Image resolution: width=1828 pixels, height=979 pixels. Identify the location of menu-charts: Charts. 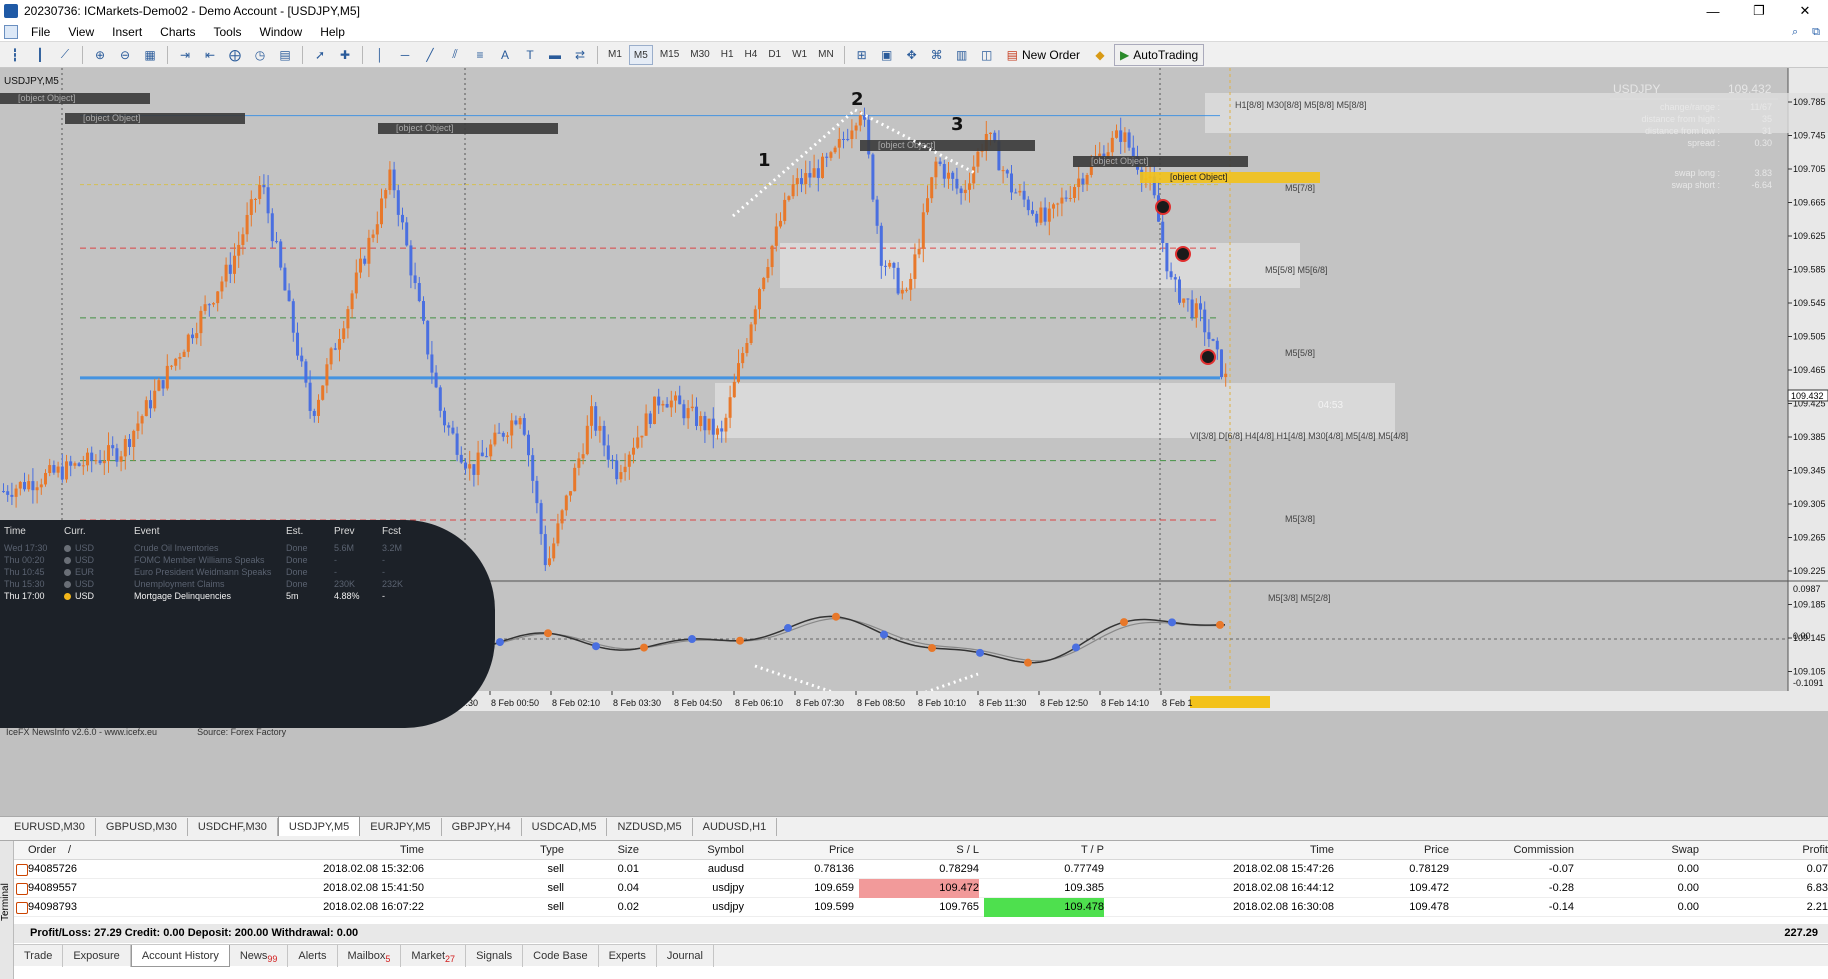
(177, 32).